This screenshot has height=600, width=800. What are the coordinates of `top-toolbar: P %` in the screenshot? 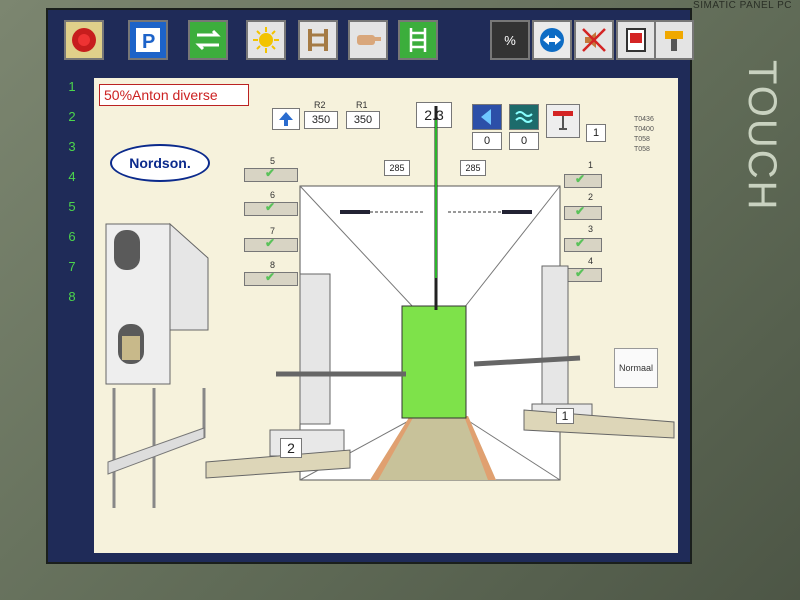 It's located at (371, 40).